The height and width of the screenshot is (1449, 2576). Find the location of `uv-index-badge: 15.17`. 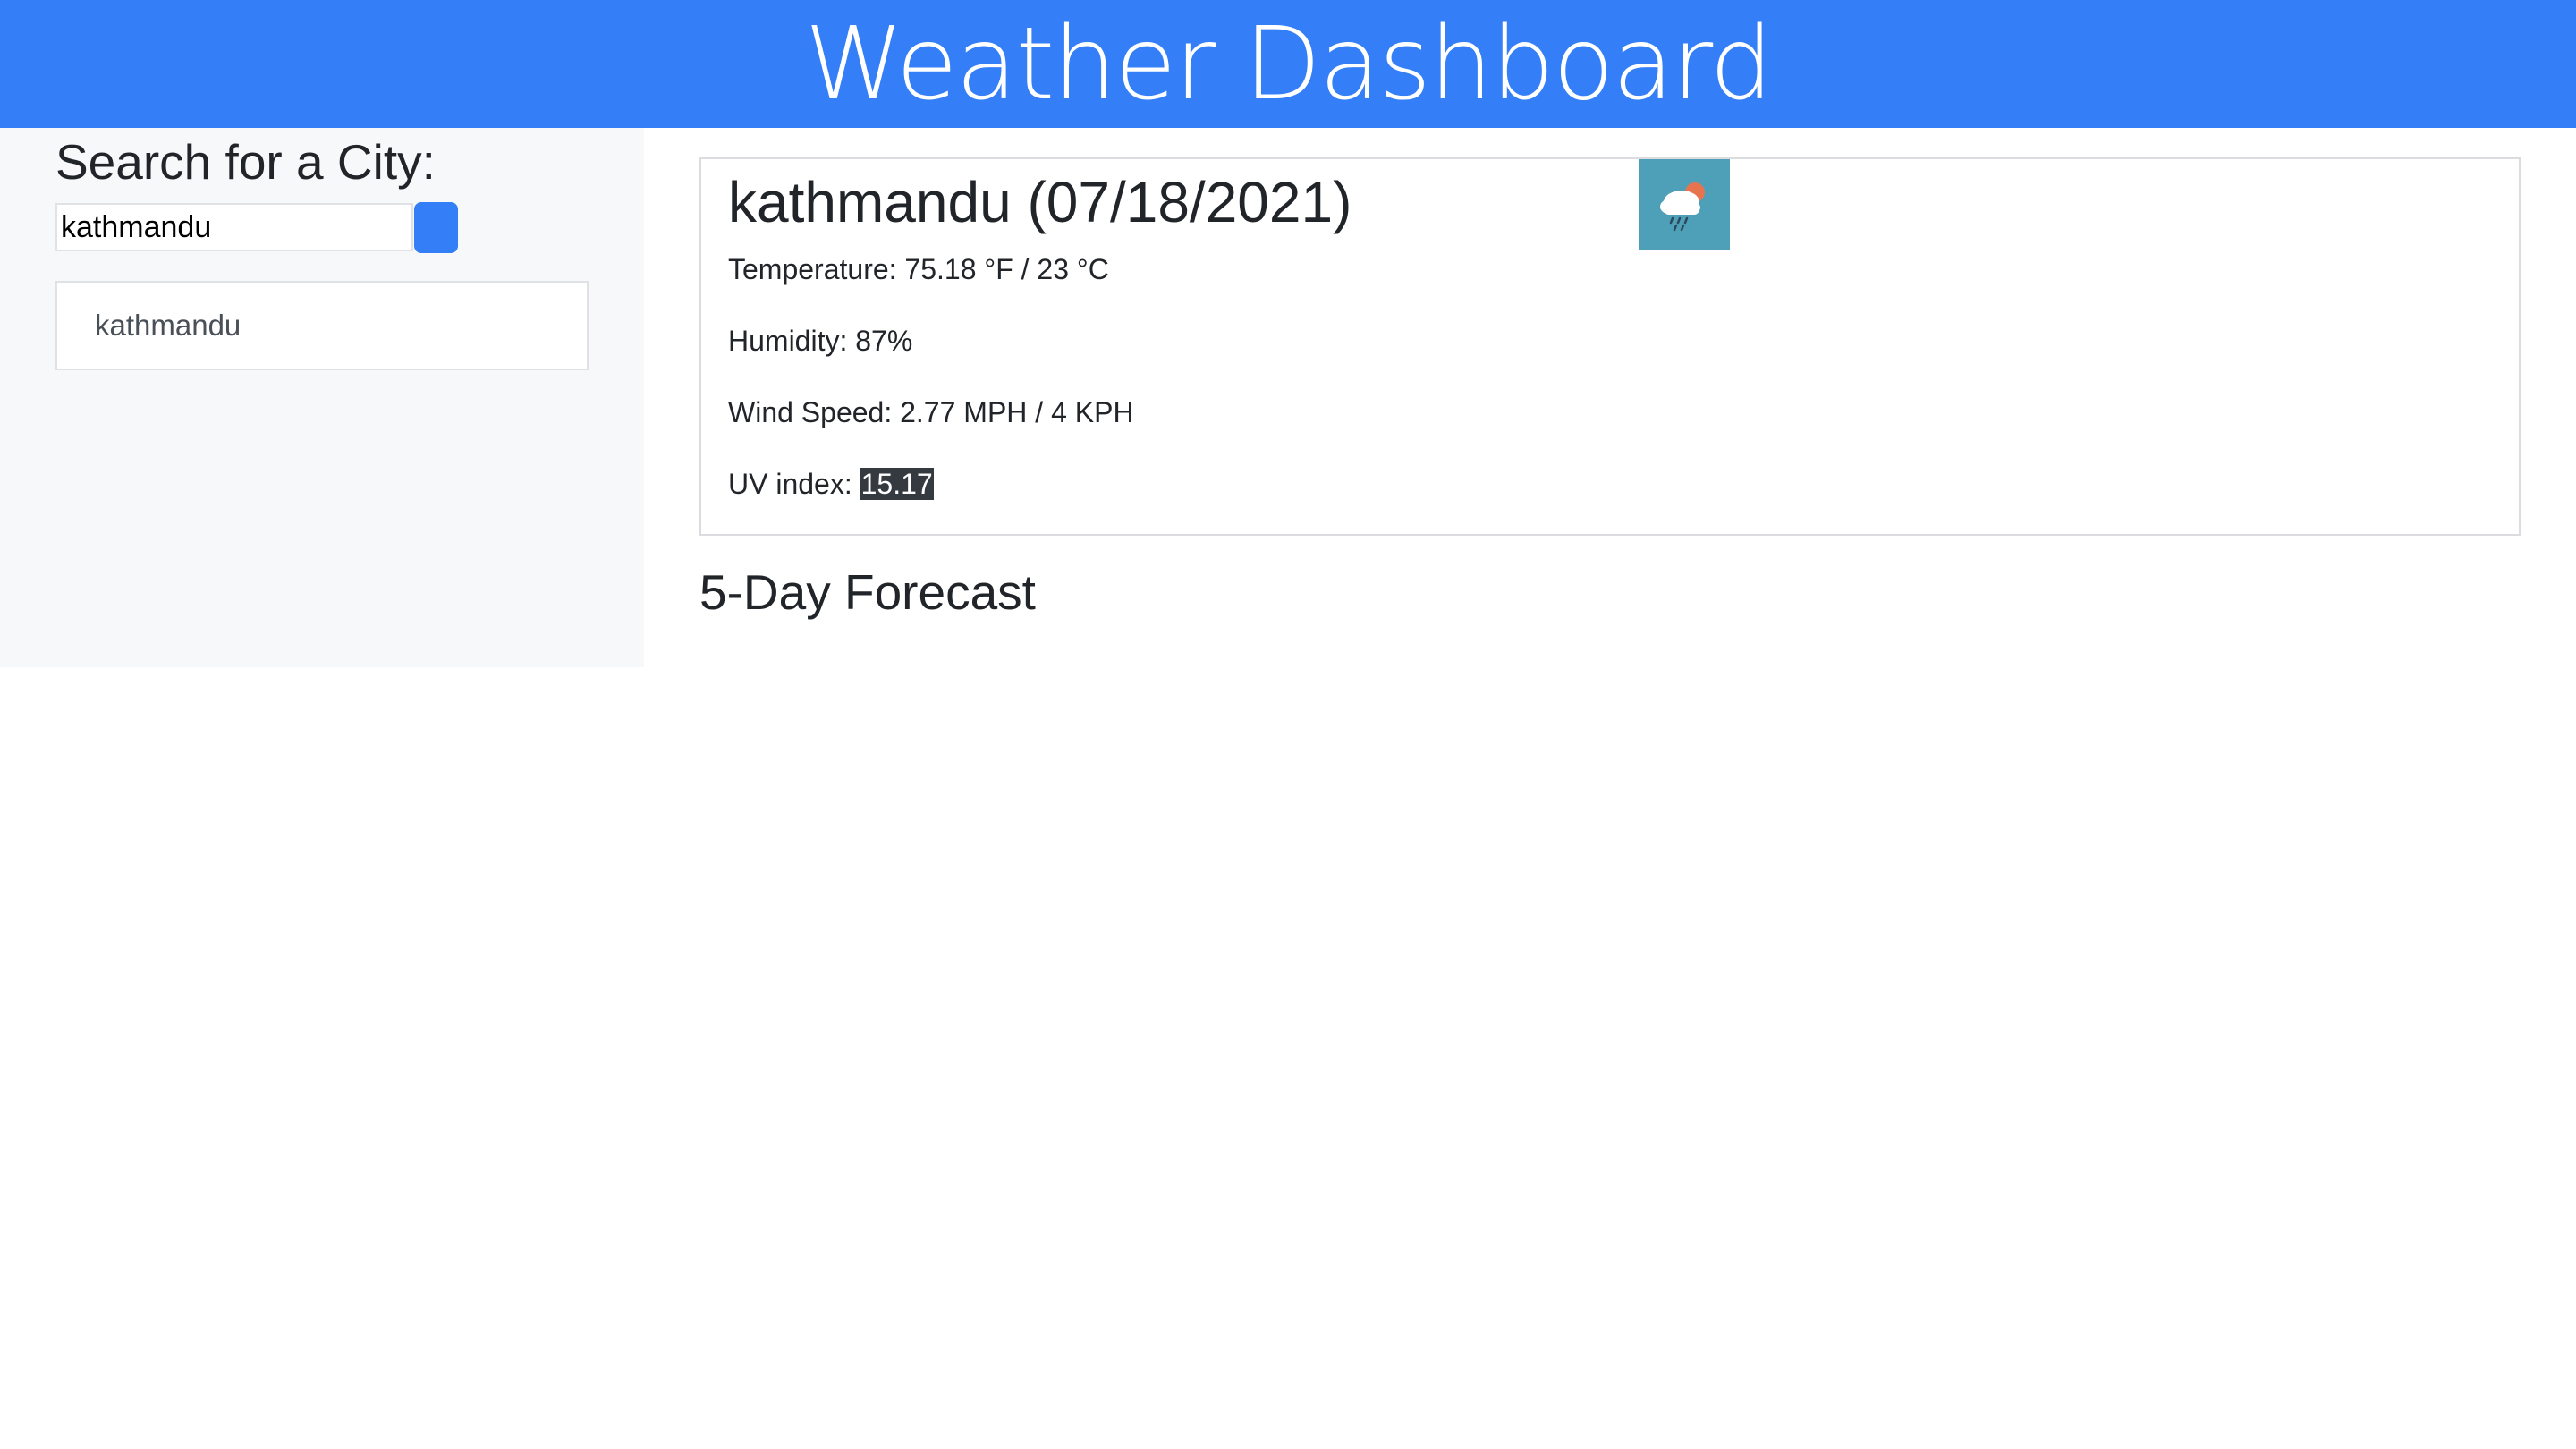

uv-index-badge: 15.17 is located at coordinates (897, 484).